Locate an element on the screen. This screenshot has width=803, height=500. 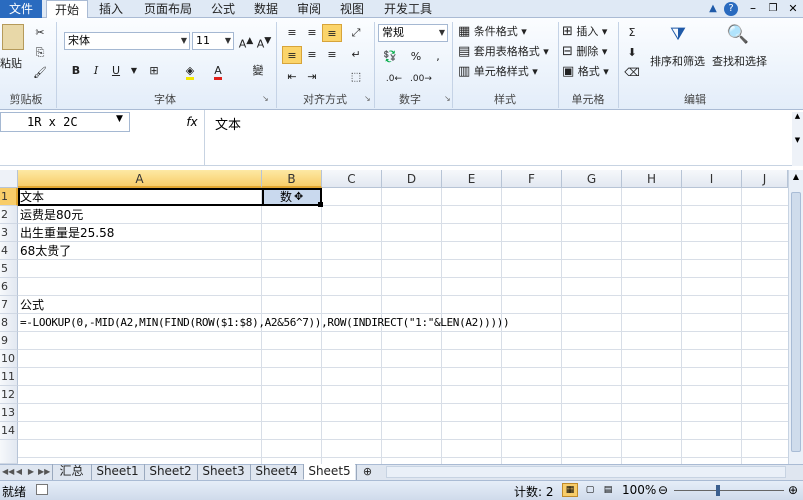
cell-b1: 数 ✥ is located at coordinates (292, 197).